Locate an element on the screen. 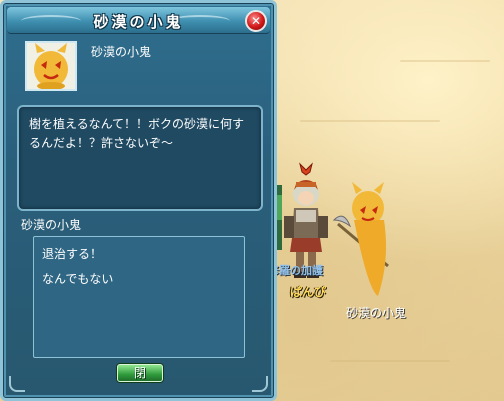 The image size is (504, 401). desert-imp-portrait-icon is located at coordinates (51, 66).